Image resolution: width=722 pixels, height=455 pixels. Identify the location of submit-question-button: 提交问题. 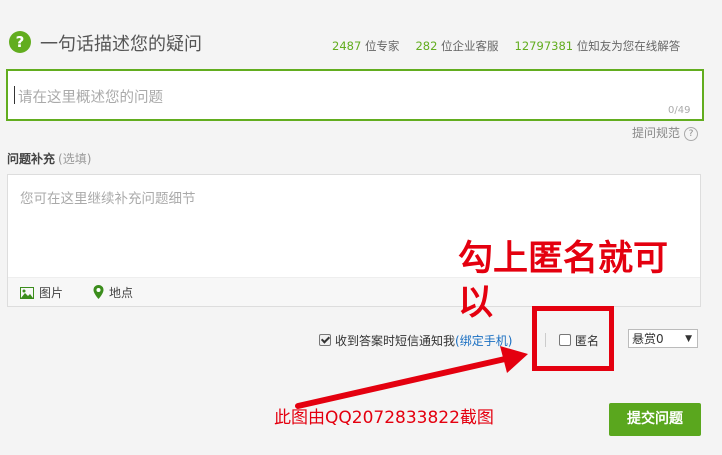
(655, 419).